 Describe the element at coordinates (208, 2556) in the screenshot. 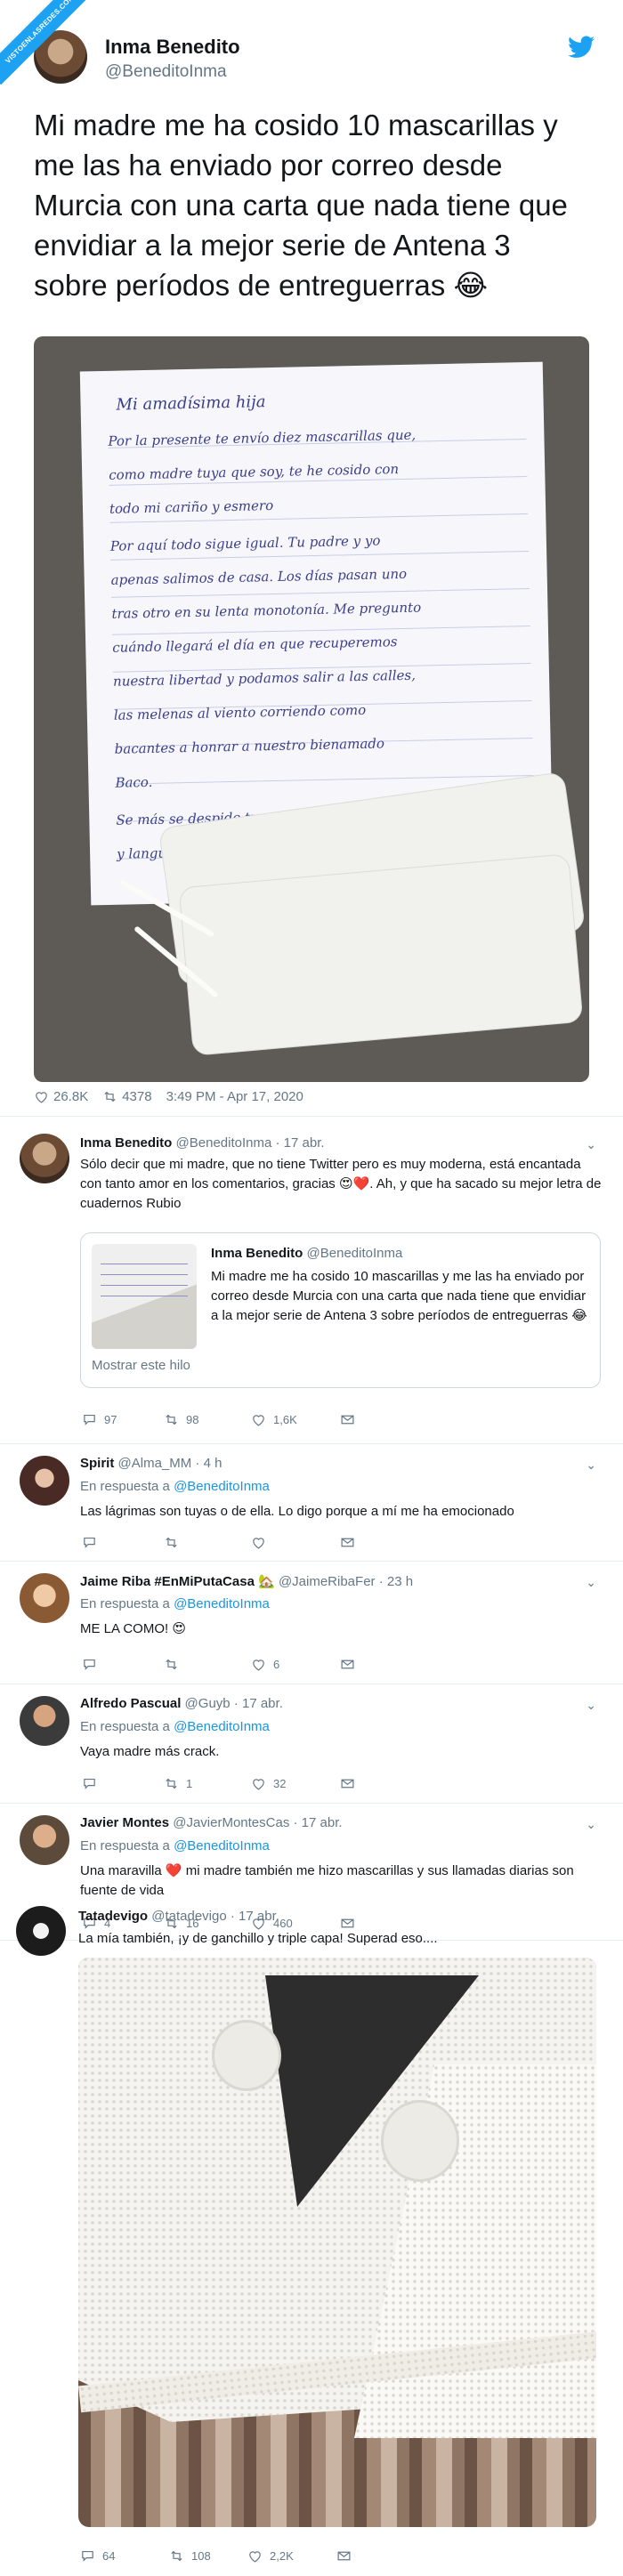

I see `retweet-button: 108` at that location.